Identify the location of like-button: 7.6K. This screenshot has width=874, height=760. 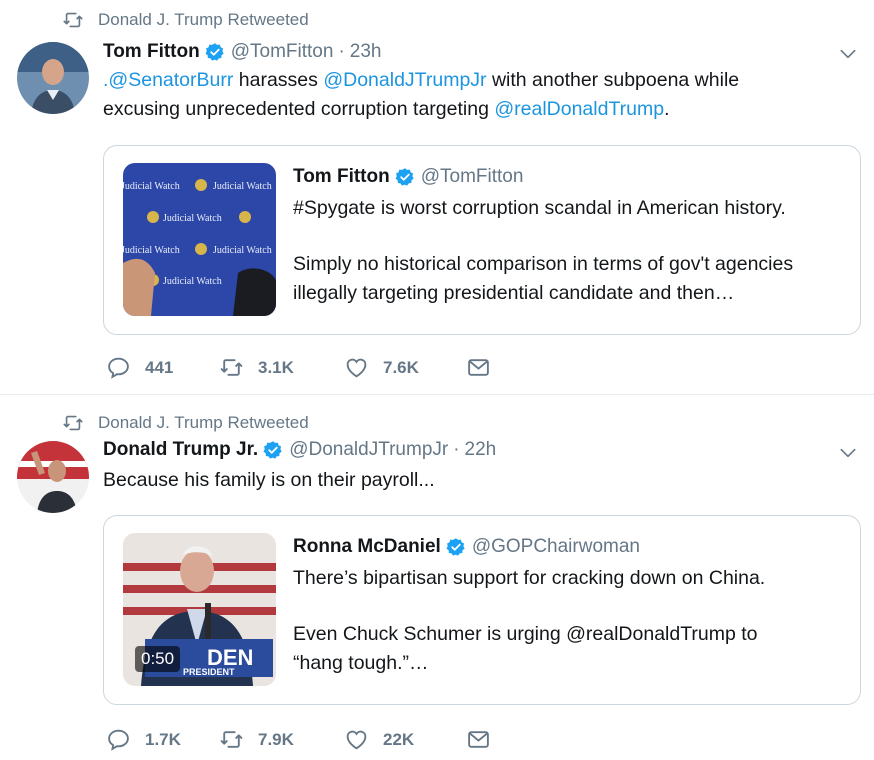
(405, 367).